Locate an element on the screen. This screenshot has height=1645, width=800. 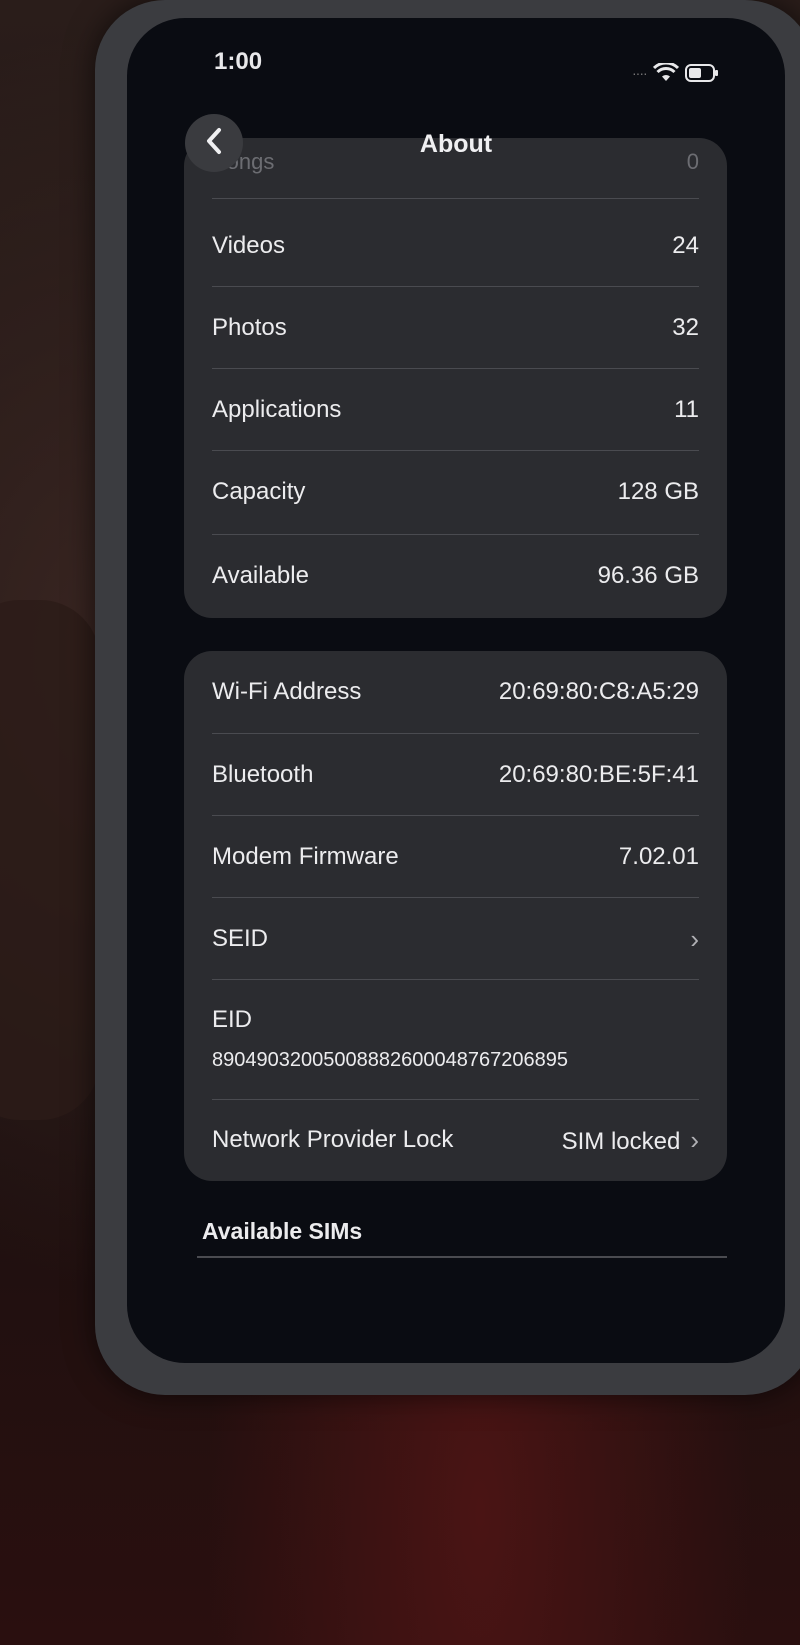
storage-row-applications: Applications 11 is located at coordinates (455, 410).